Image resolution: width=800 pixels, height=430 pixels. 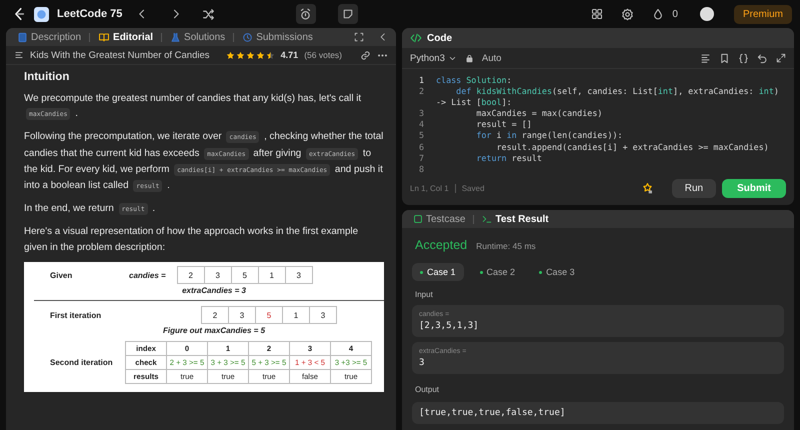 What do you see at coordinates (422, 363) in the screenshot?
I see `field-value: 3` at bounding box center [422, 363].